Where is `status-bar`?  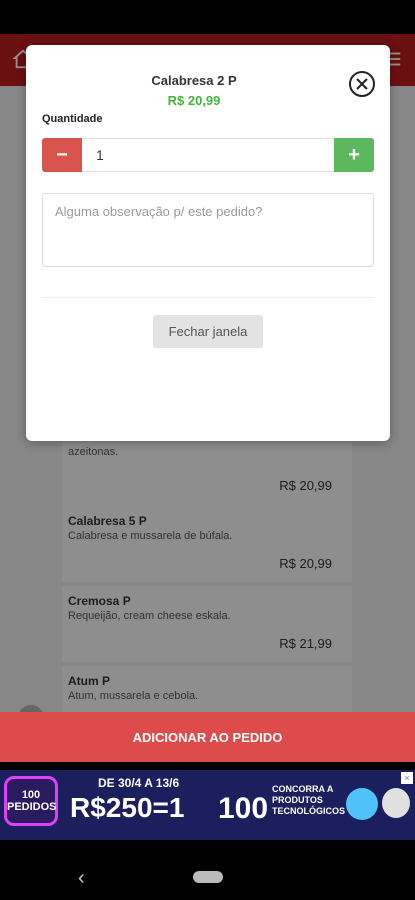
status-bar is located at coordinates (207, 17).